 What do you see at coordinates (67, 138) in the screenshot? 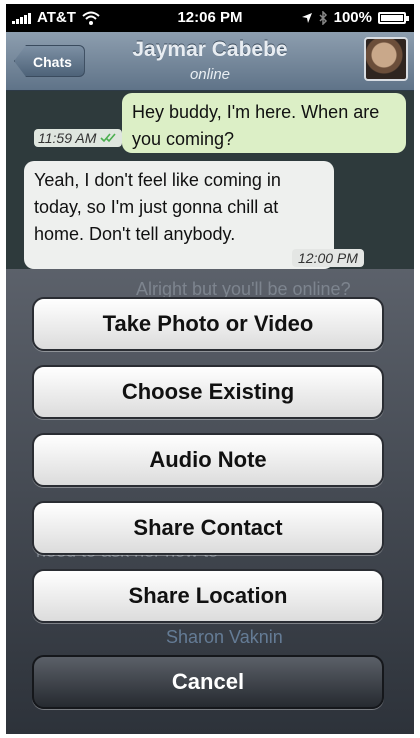
I see `timestamp-text: 11:59 AM` at bounding box center [67, 138].